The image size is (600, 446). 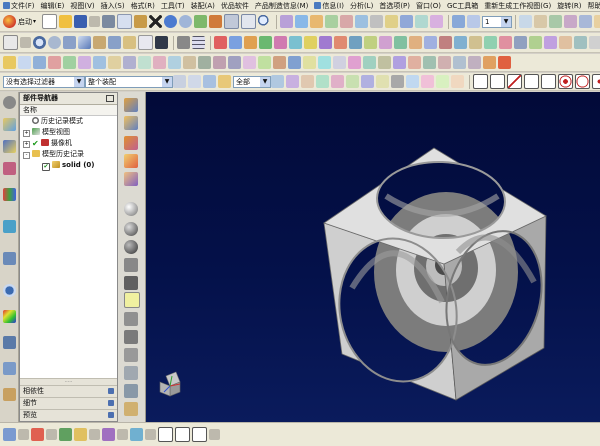 I want to click on section-icon, so click(x=131, y=355).